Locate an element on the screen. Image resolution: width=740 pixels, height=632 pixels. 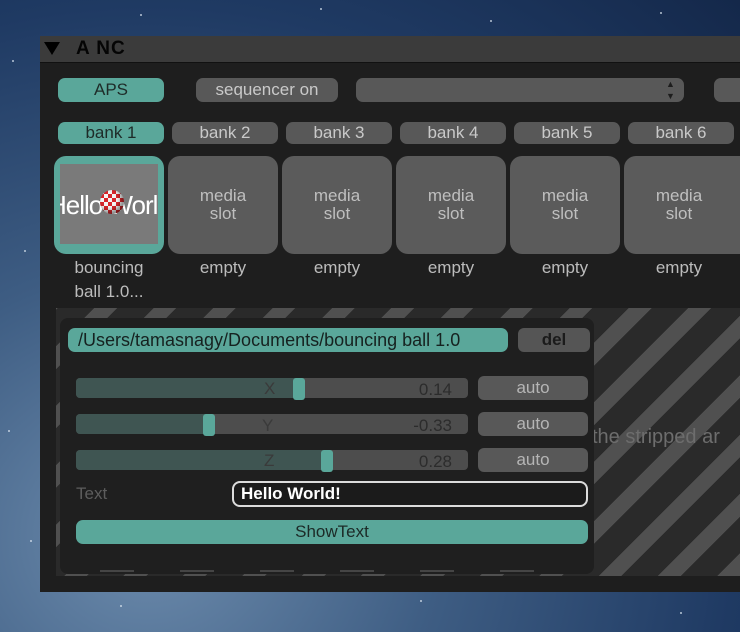
media-slot-2: media slot is located at coordinates (223, 205).